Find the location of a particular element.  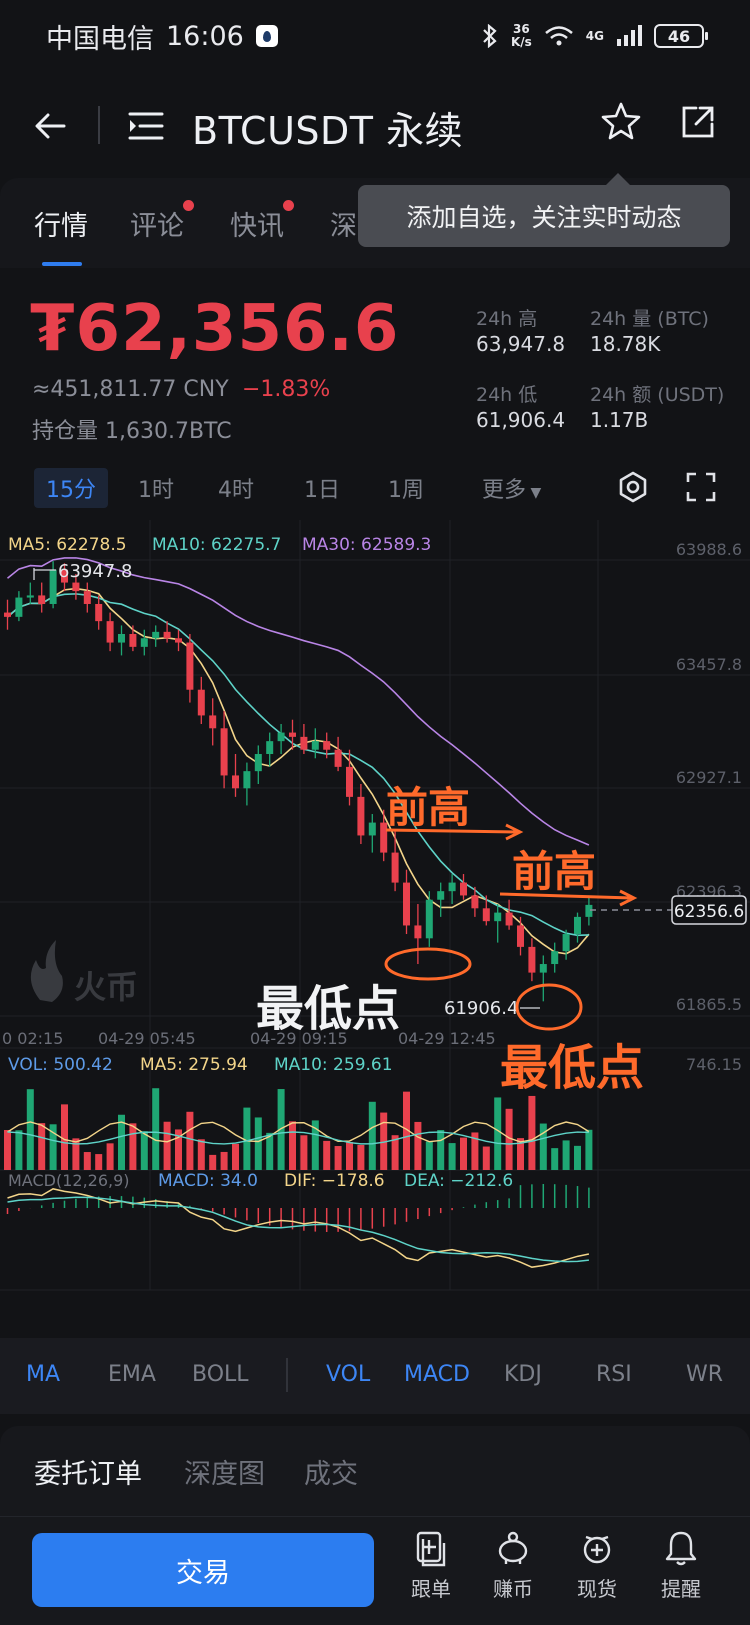

indicator-wr: WR is located at coordinates (704, 1374).